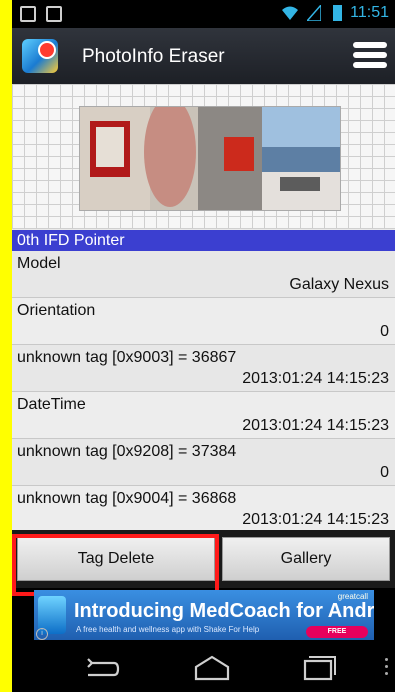 This screenshot has width=395, height=692. Describe the element at coordinates (153, 56) in the screenshot. I see `app-title: PhotoInfo Eraser` at that location.